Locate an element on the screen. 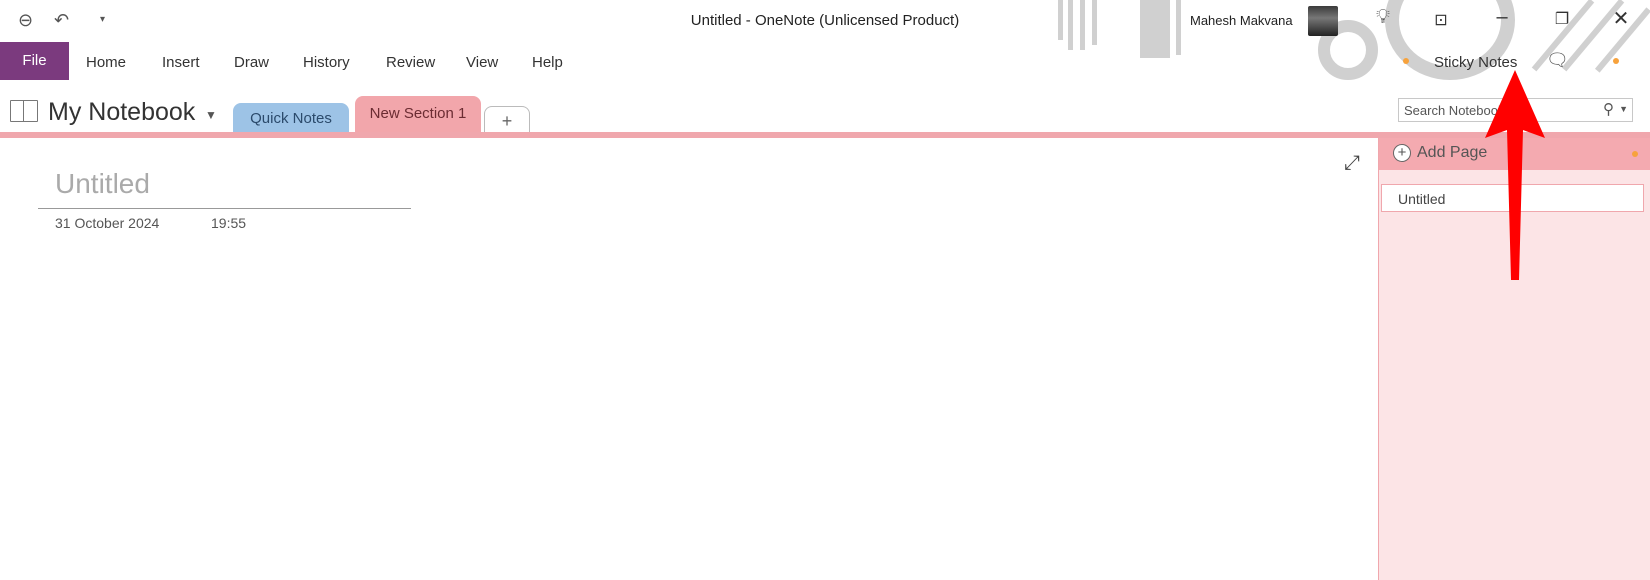 The width and height of the screenshot is (1650, 580). notebook-icon is located at coordinates (24, 111).